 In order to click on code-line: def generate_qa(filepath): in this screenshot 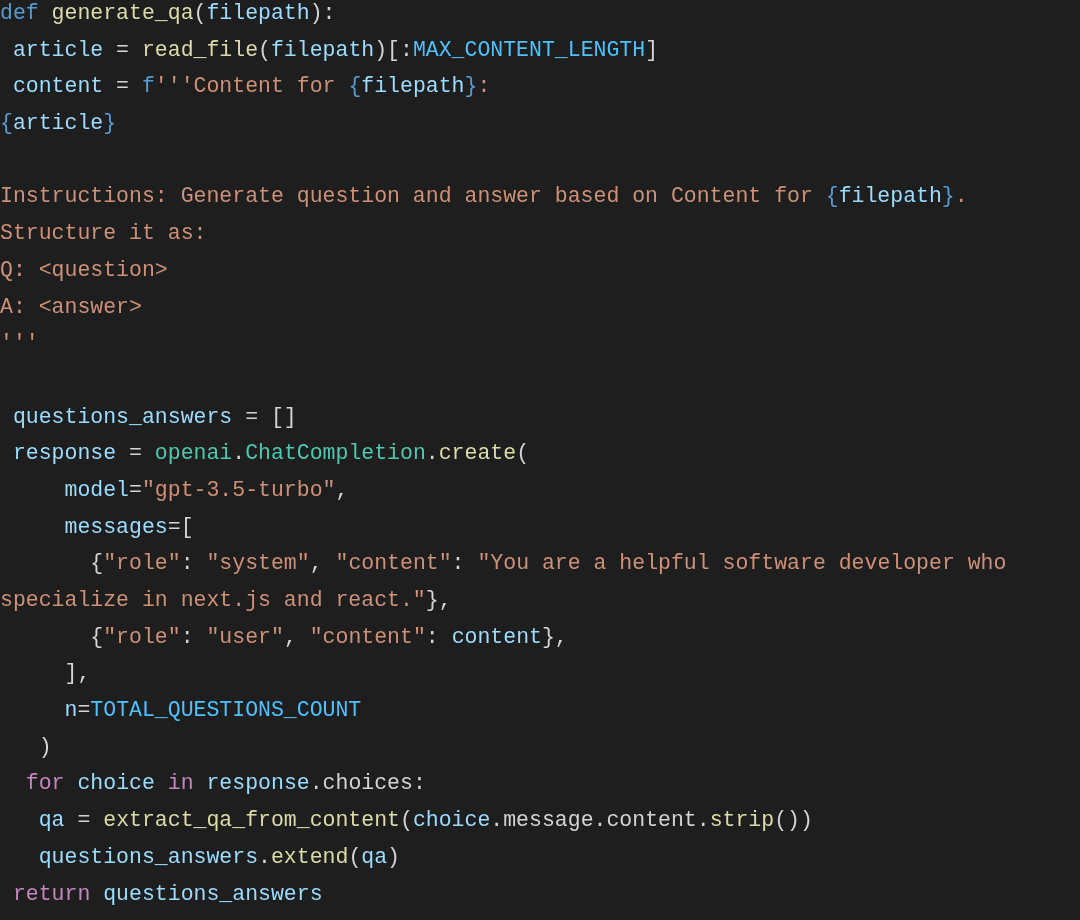, I will do `click(168, 13)`.